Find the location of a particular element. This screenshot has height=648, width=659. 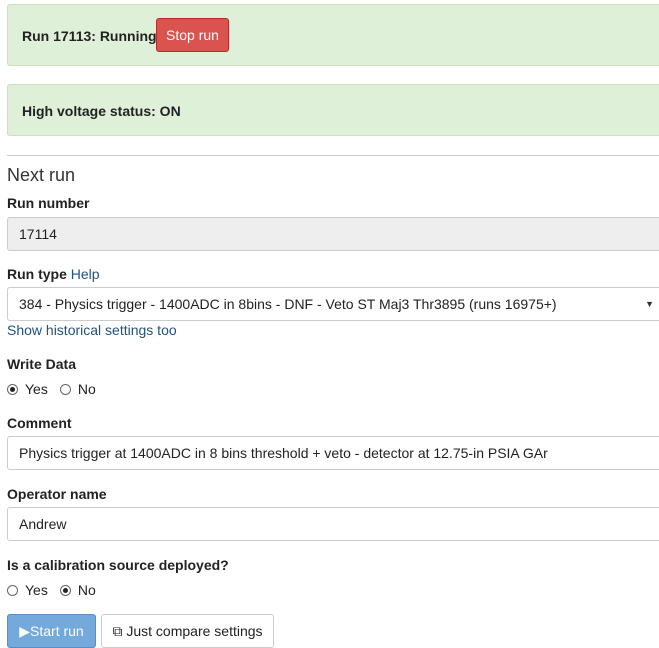

calibration-yes-label: Yes is located at coordinates (36, 590).